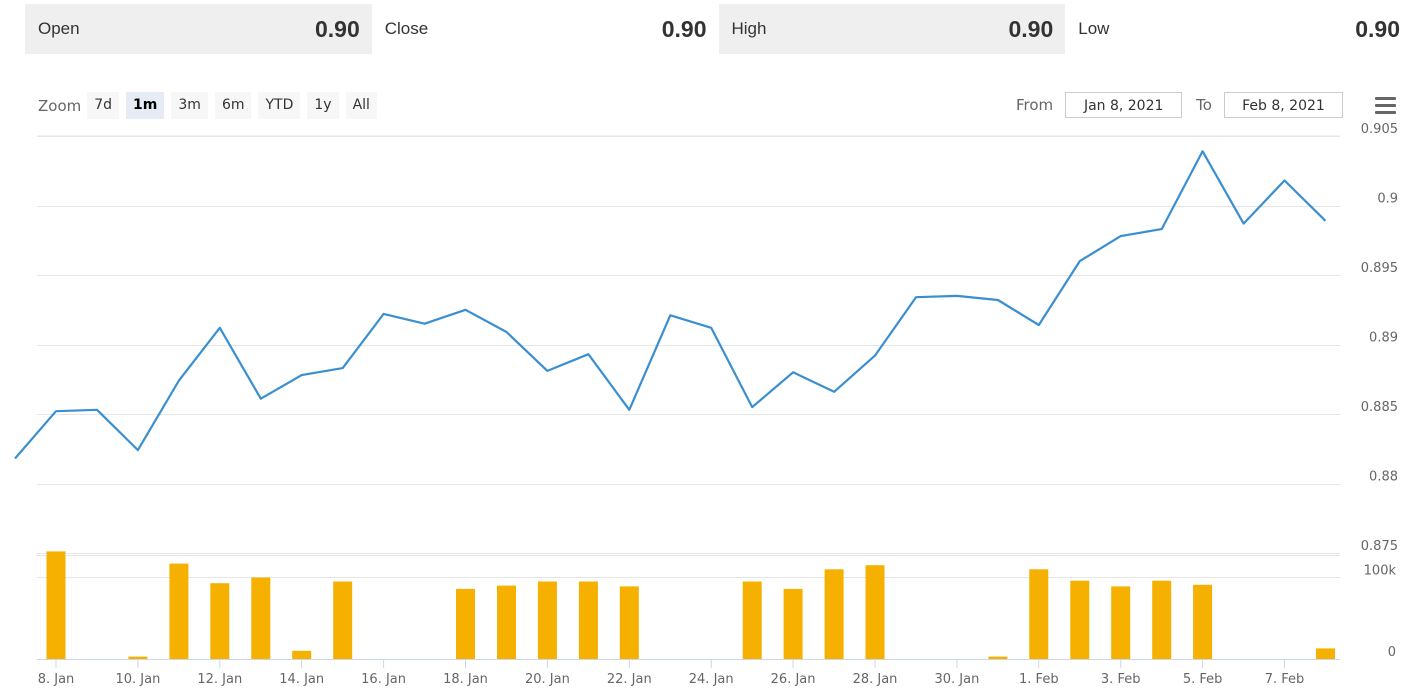 The width and height of the screenshot is (1419, 691). I want to click on x-tick-label: 24. Jan, so click(711, 679).